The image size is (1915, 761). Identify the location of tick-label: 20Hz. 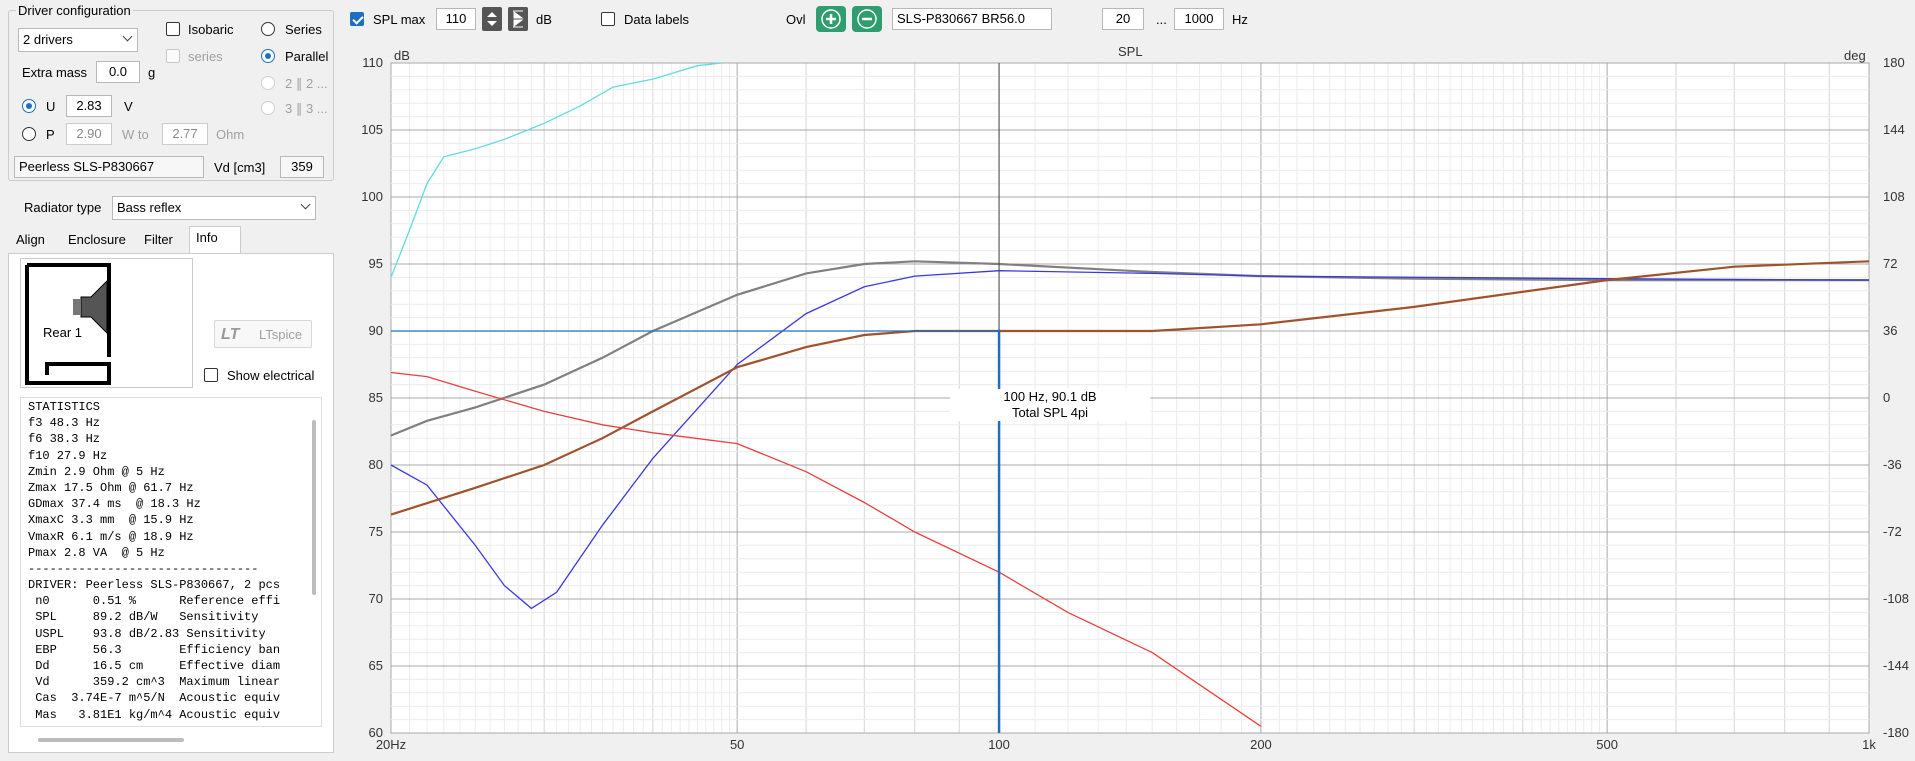
(391, 744).